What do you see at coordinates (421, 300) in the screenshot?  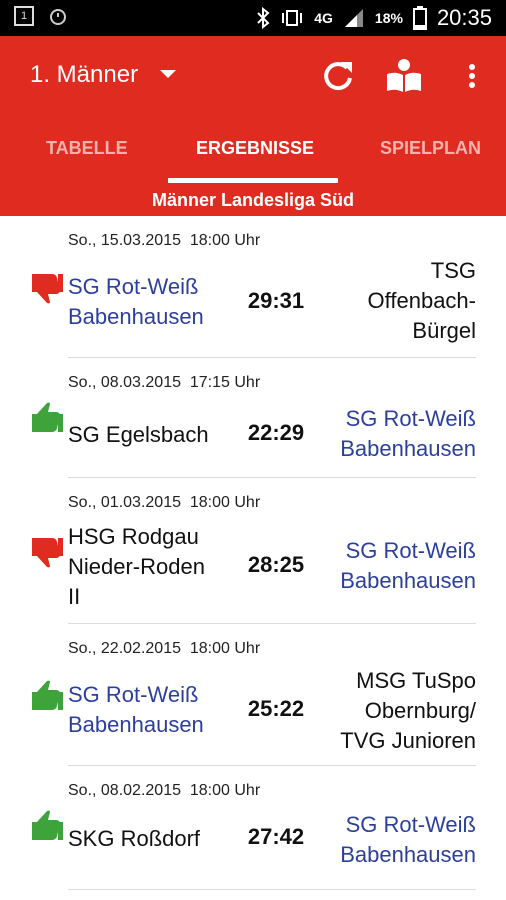 I see `away-team: TSG Offenbach- Bürgel` at bounding box center [421, 300].